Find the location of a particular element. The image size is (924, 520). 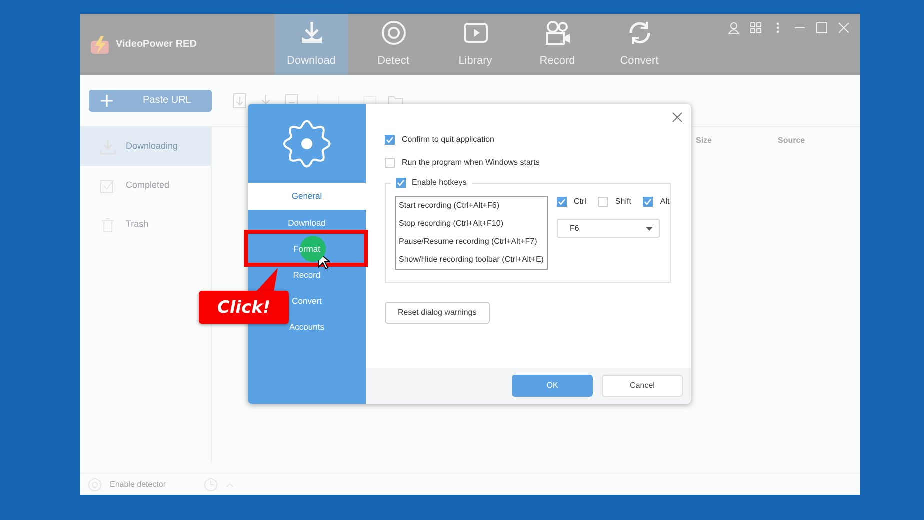

plus-icon is located at coordinates (107, 100).